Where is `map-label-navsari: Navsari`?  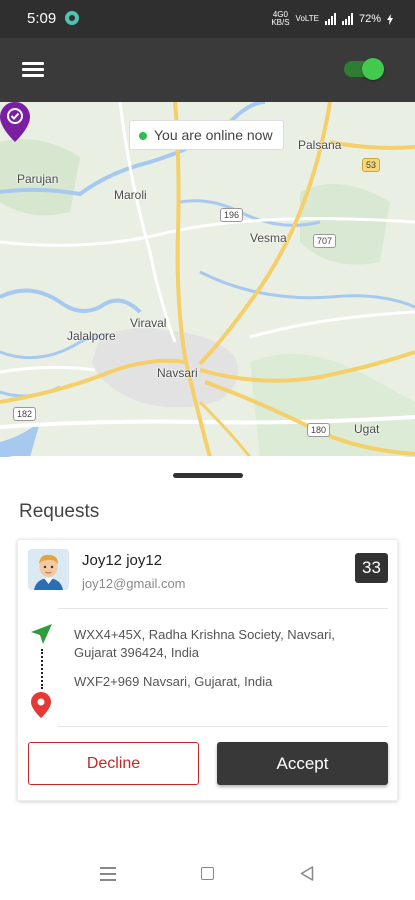 map-label-navsari: Navsari is located at coordinates (177, 373).